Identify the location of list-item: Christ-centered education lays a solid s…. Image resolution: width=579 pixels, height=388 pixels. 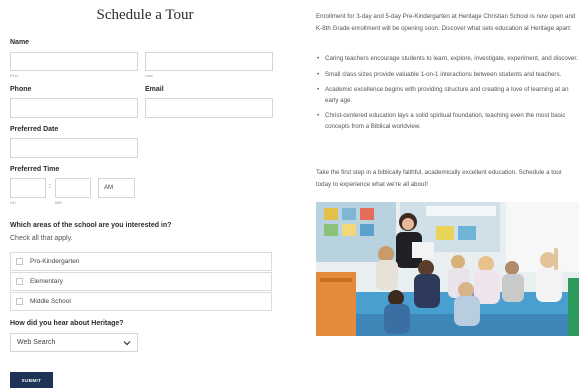
(447, 121).